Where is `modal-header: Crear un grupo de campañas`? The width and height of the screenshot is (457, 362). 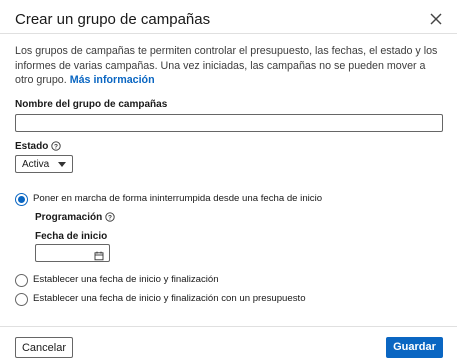 modal-header: Crear un grupo de campañas is located at coordinates (230, 21).